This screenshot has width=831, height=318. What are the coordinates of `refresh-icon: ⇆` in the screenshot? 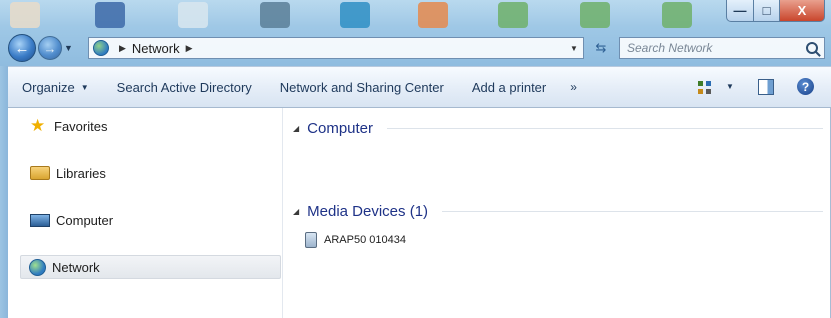 It's located at (601, 47).